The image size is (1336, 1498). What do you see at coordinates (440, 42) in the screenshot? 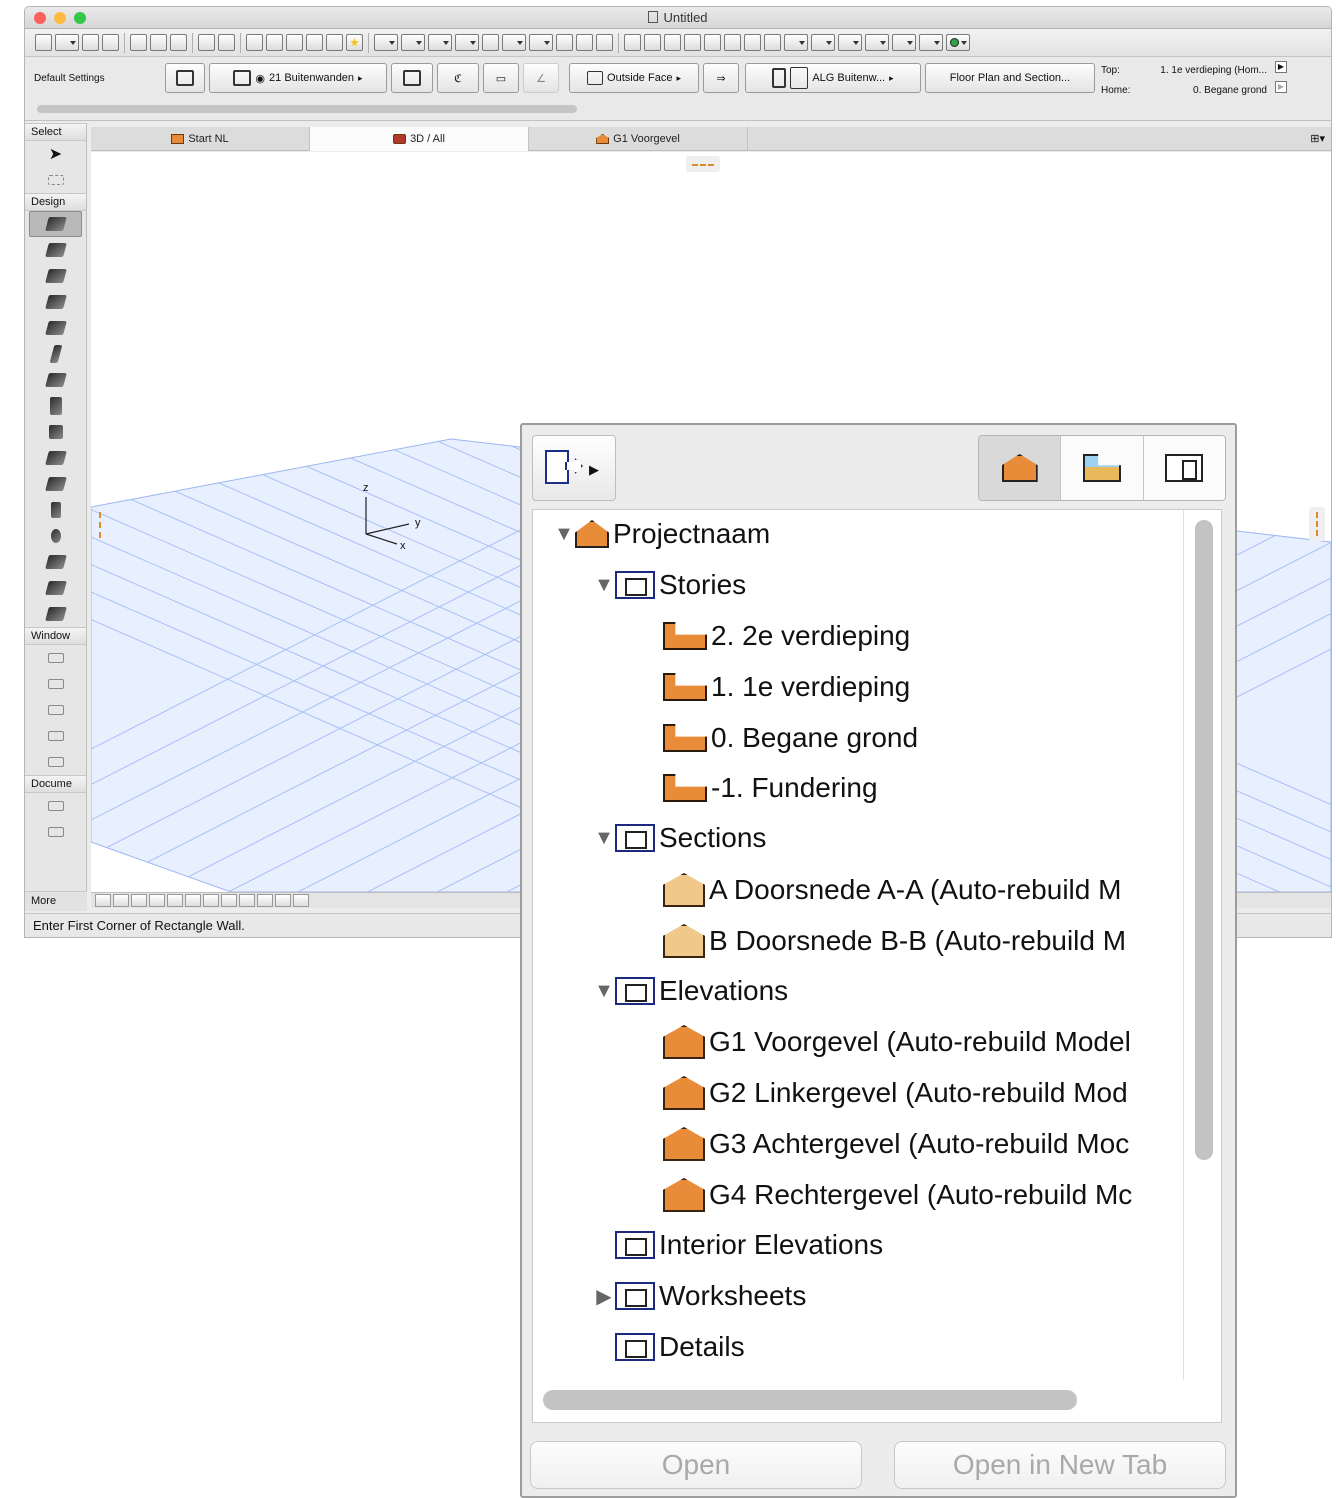
I see `fill-icon` at bounding box center [440, 42].